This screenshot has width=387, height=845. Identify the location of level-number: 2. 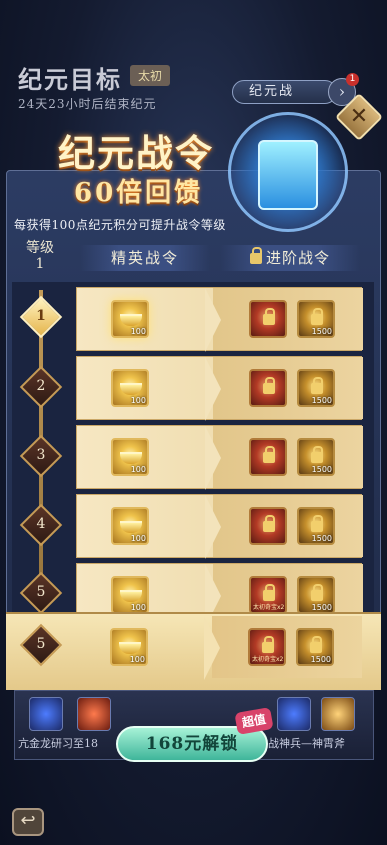
(41, 386).